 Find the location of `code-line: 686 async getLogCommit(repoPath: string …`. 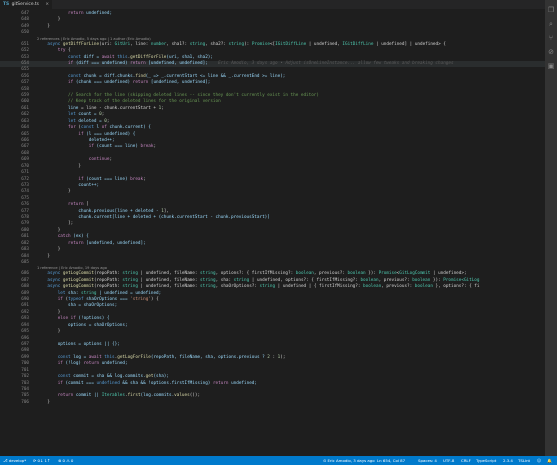

code-line: 686 async getLogCommit(repoPath: string … is located at coordinates (272, 274).